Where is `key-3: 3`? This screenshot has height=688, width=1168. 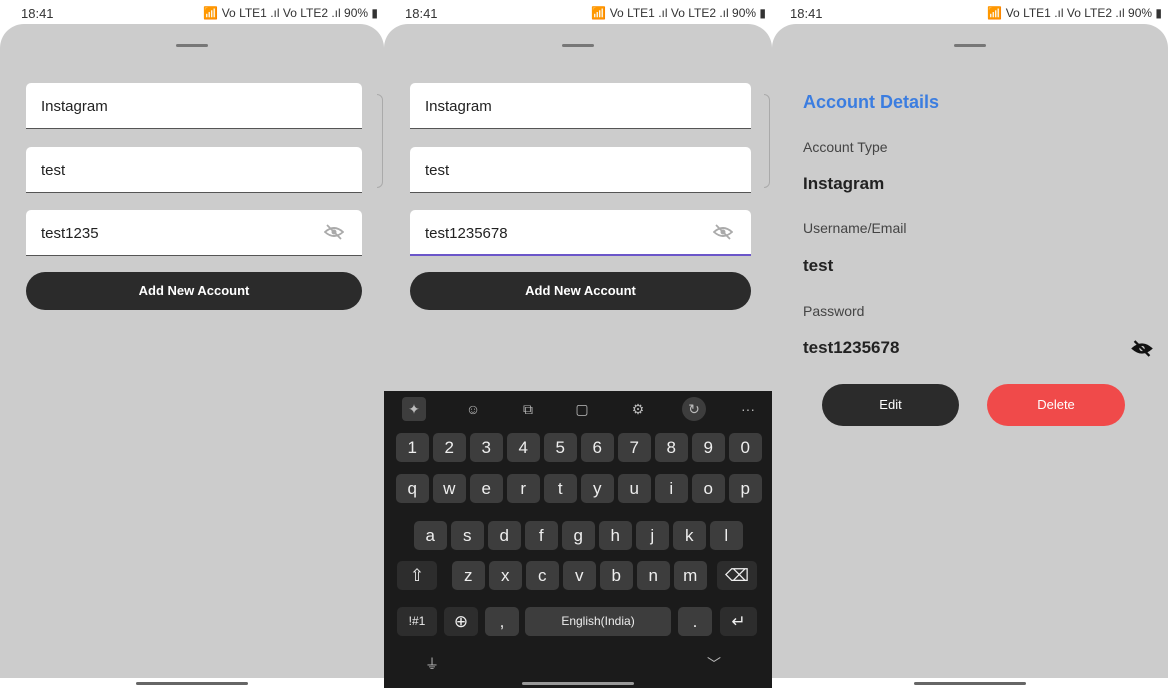
key-3: 3 is located at coordinates (486, 447).